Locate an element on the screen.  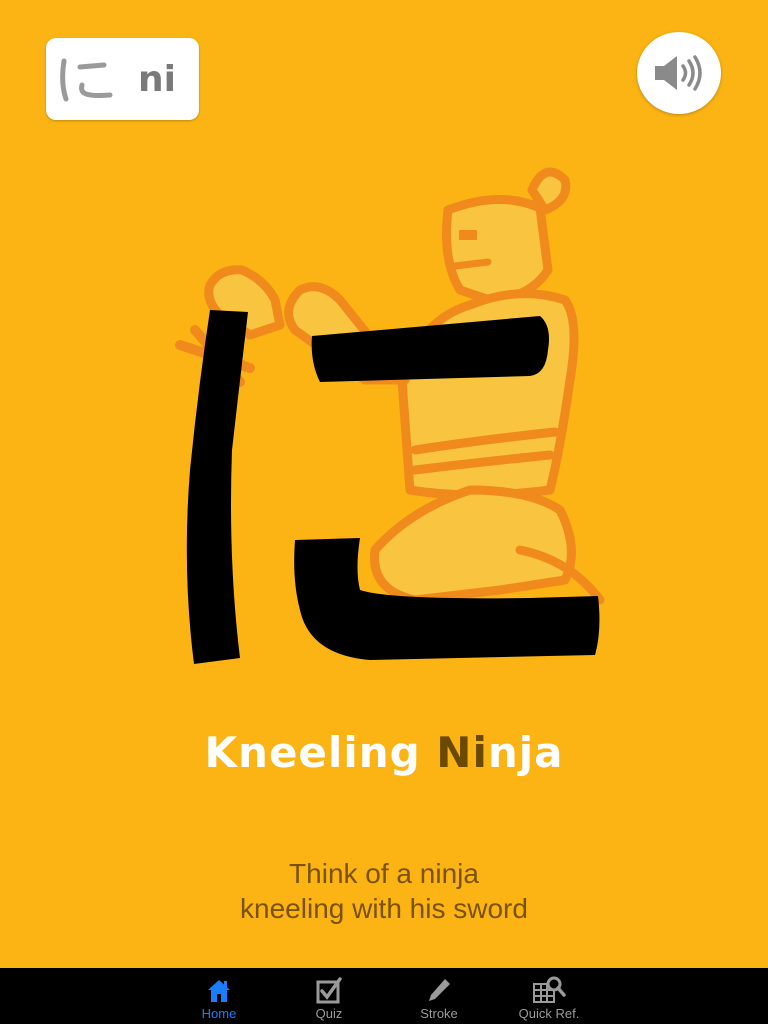
pencil-icon is located at coordinates (439, 990).